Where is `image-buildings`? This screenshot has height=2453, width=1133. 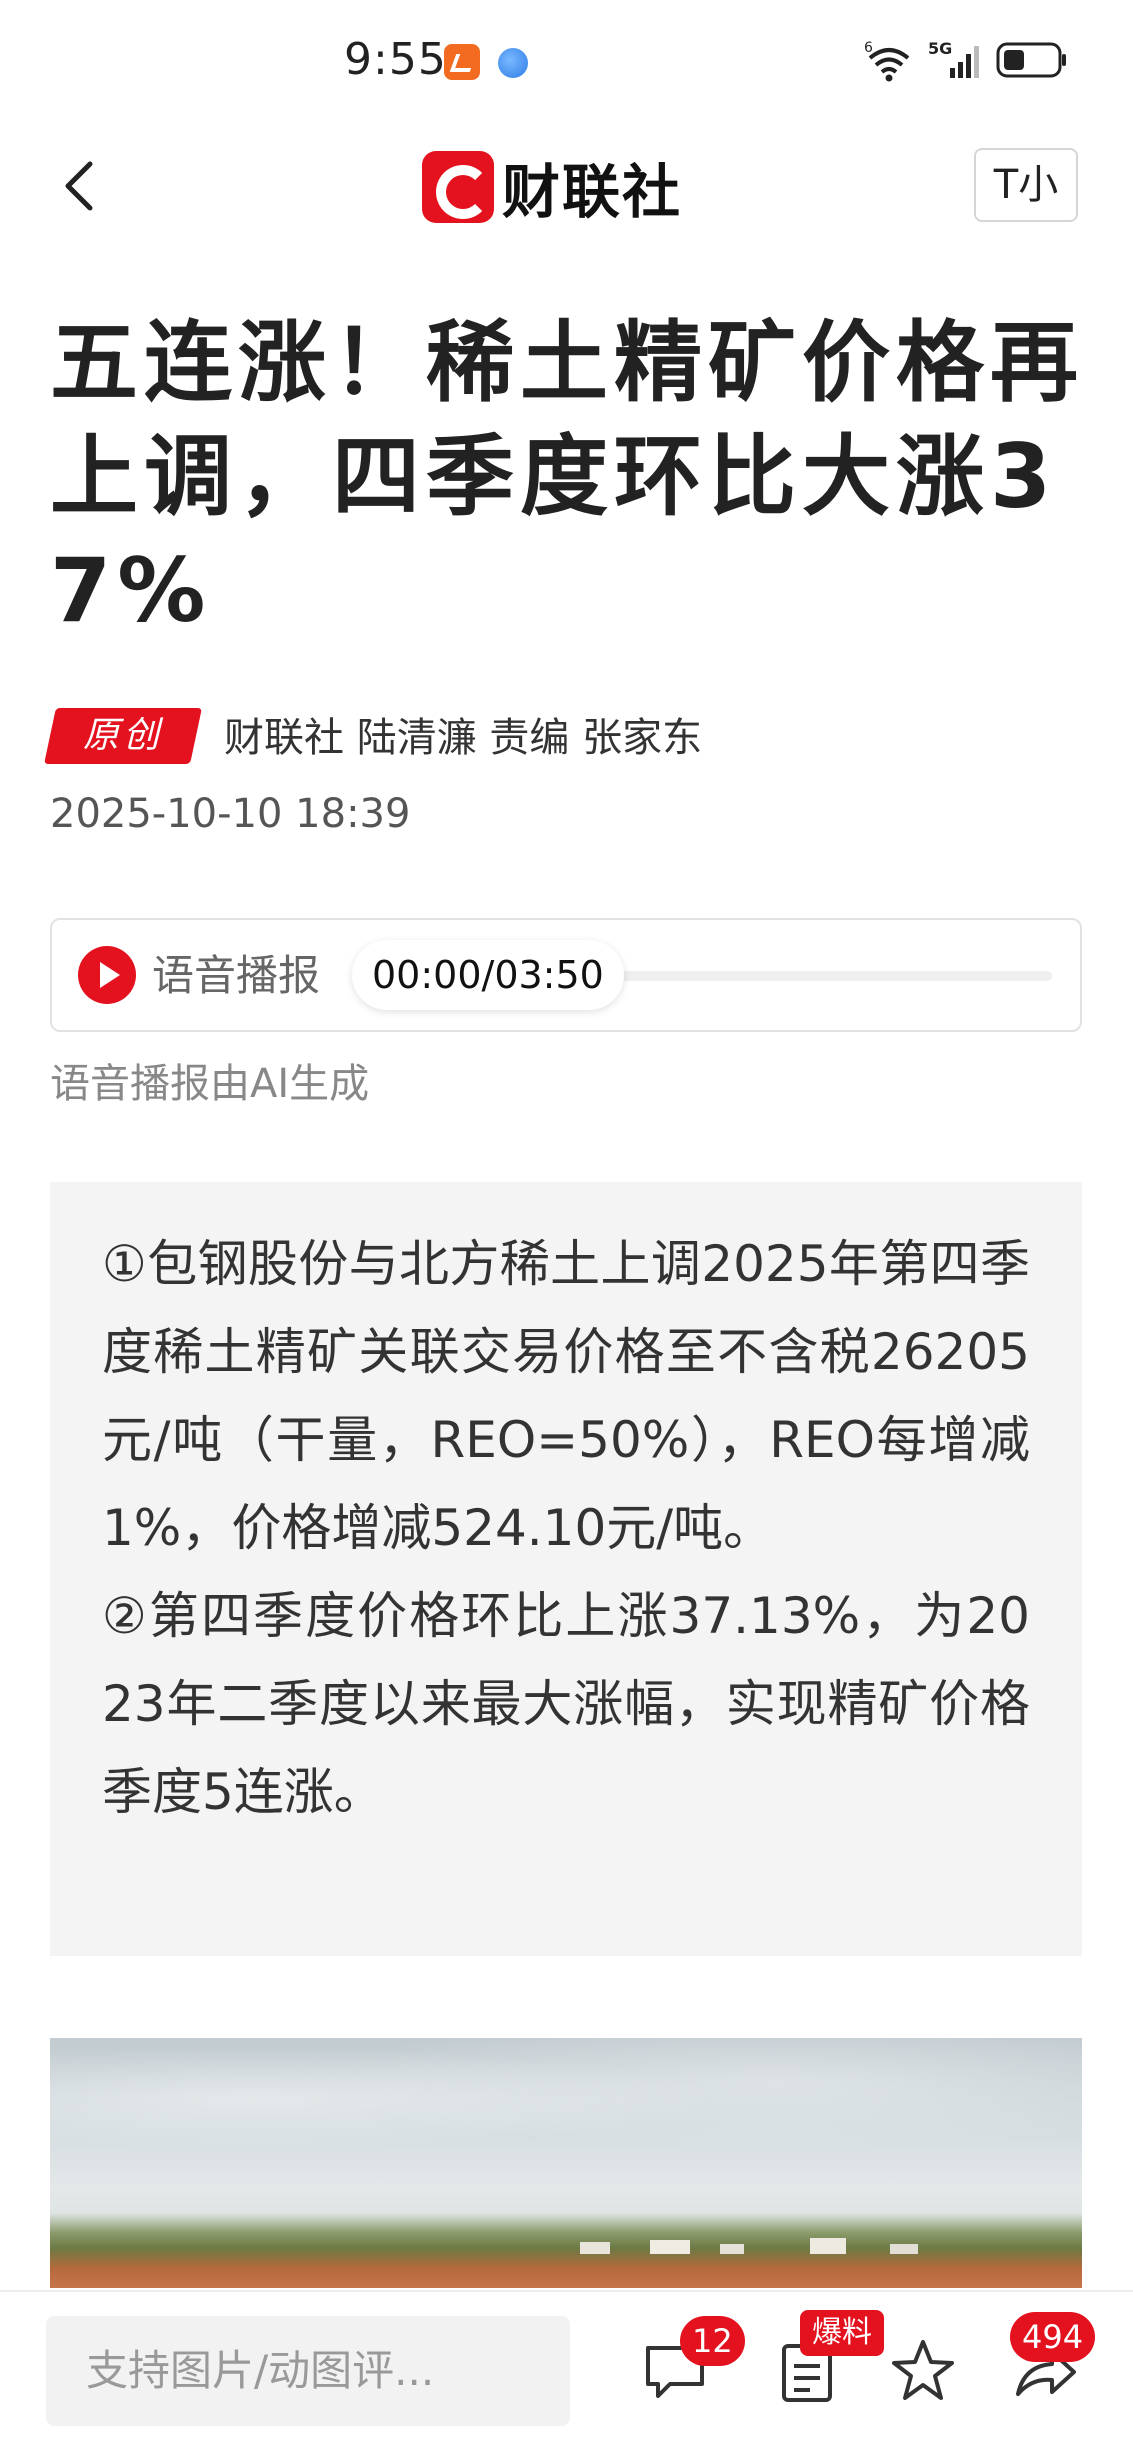
image-buildings is located at coordinates (749, 2246).